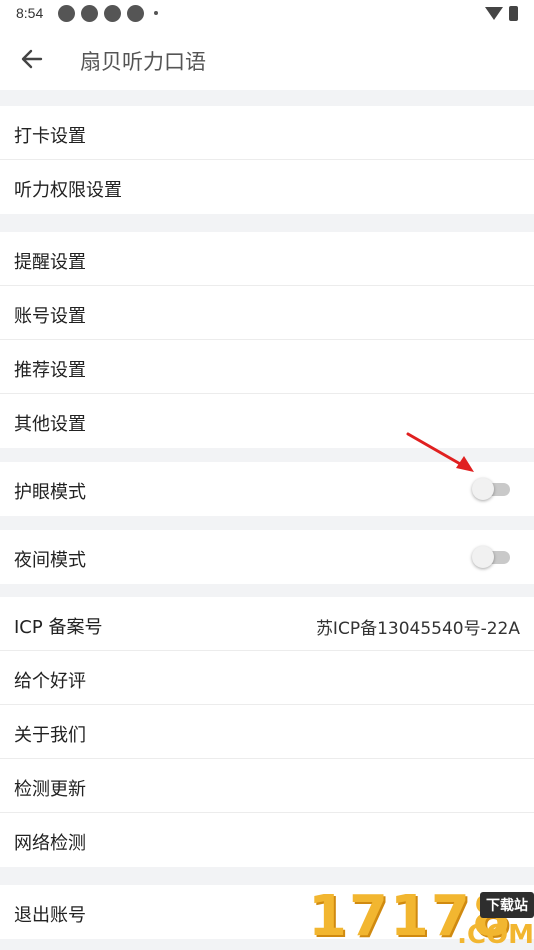 The image size is (534, 950). I want to click on eye-mode-toggle, so click(491, 489).